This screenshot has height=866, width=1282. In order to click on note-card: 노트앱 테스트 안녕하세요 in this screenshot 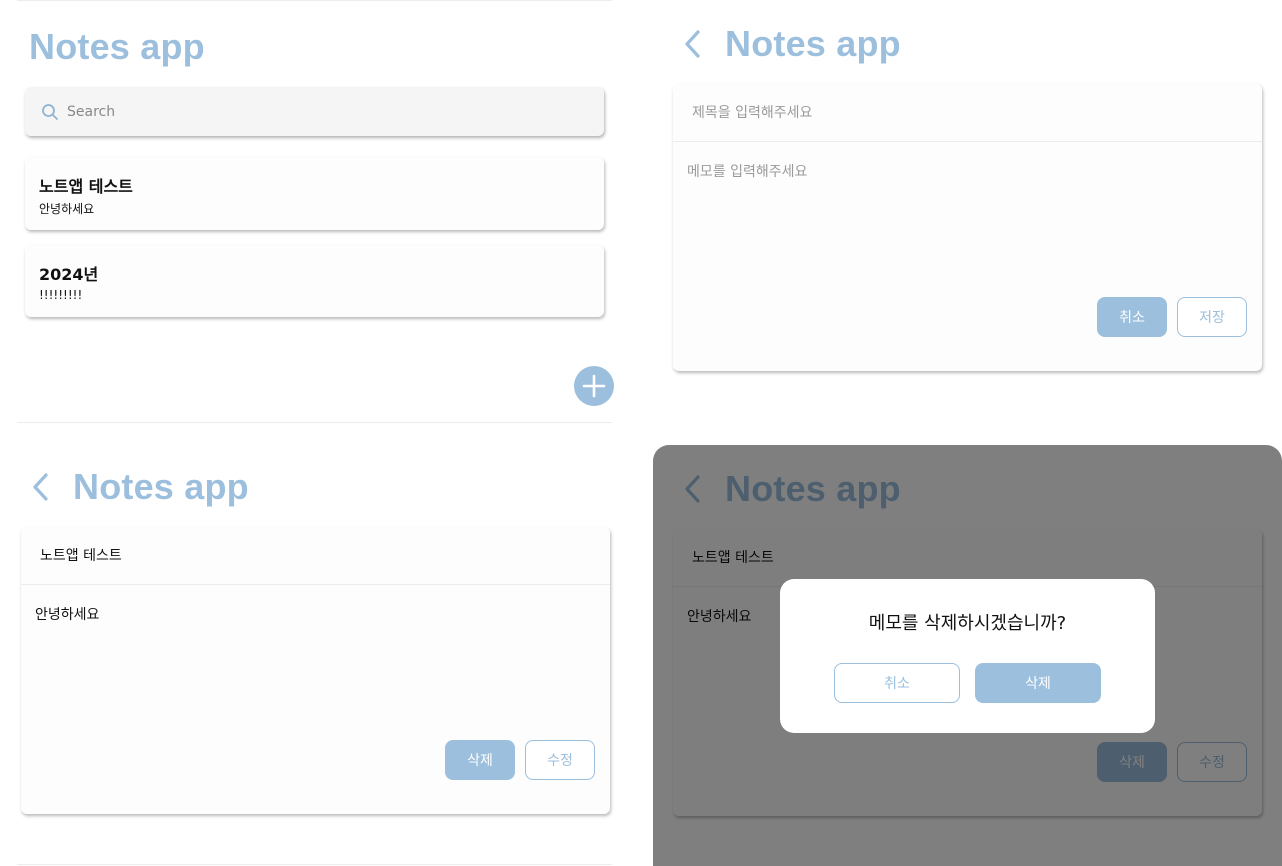, I will do `click(314, 193)`.